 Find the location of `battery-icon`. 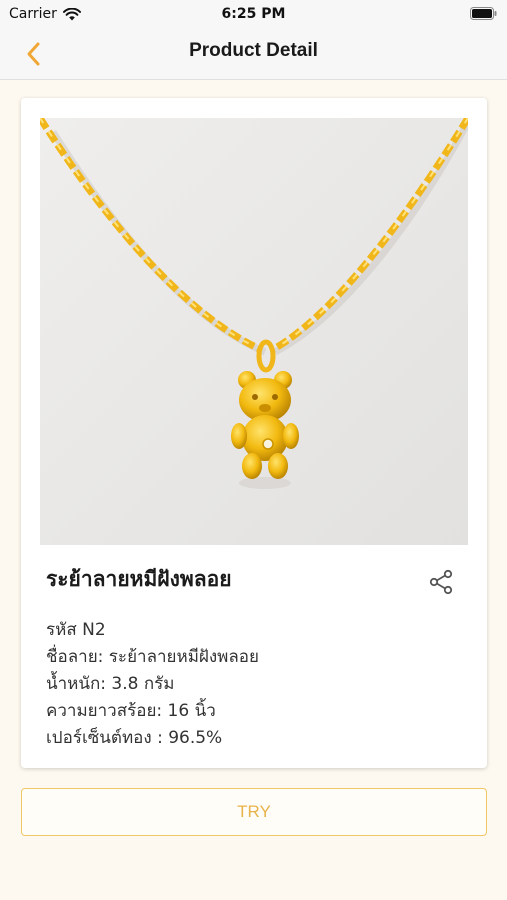

battery-icon is located at coordinates (483, 13).